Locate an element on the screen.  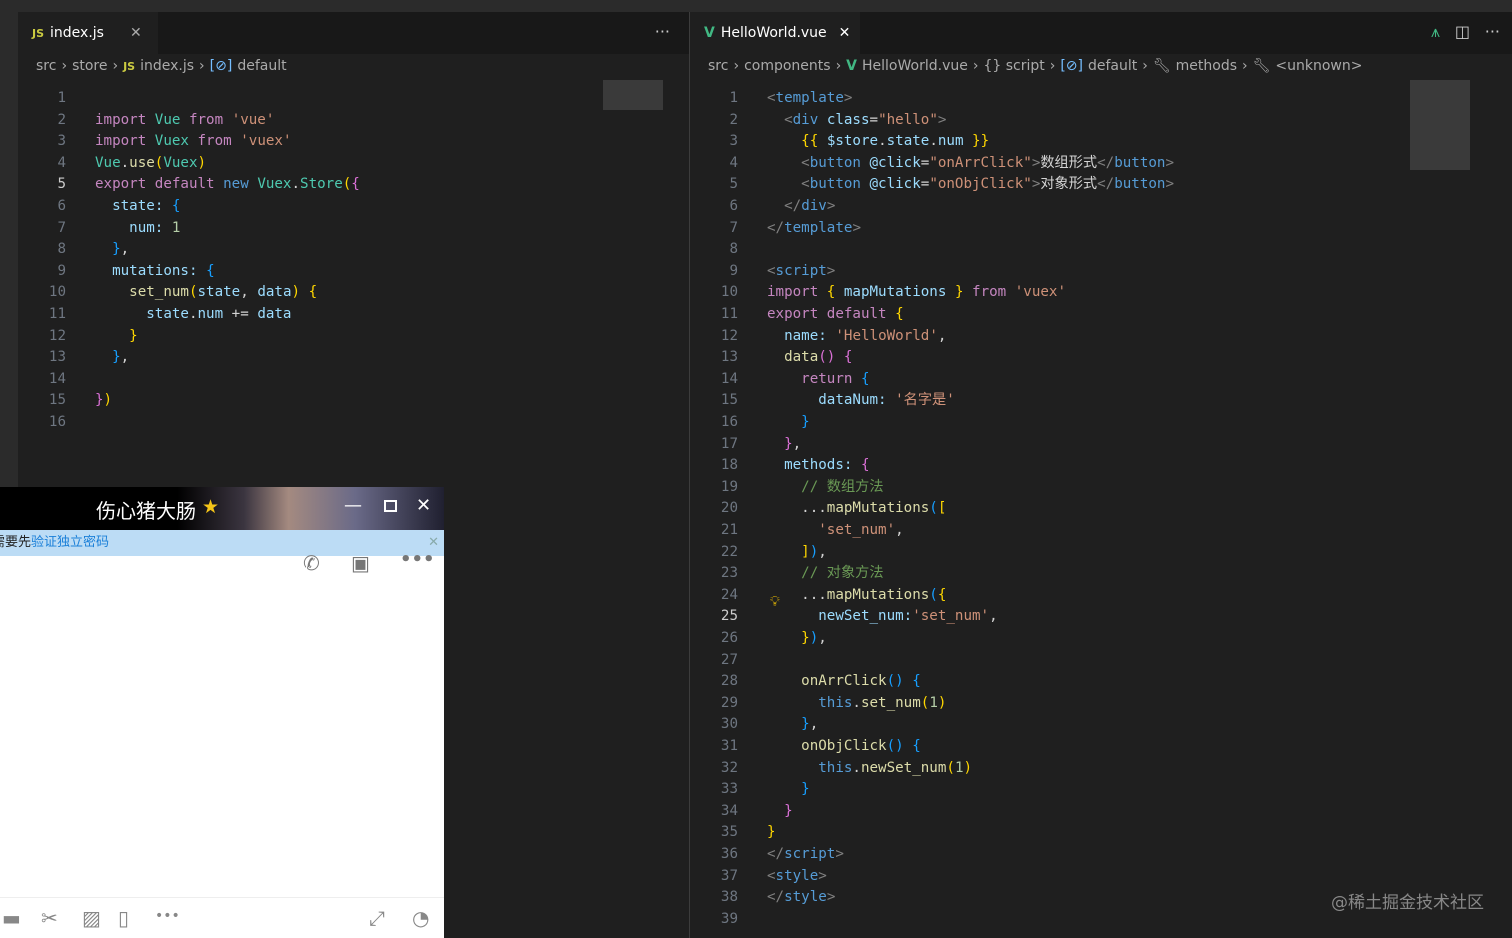
breadcrumb-item: <unknown> is located at coordinates (1318, 66).